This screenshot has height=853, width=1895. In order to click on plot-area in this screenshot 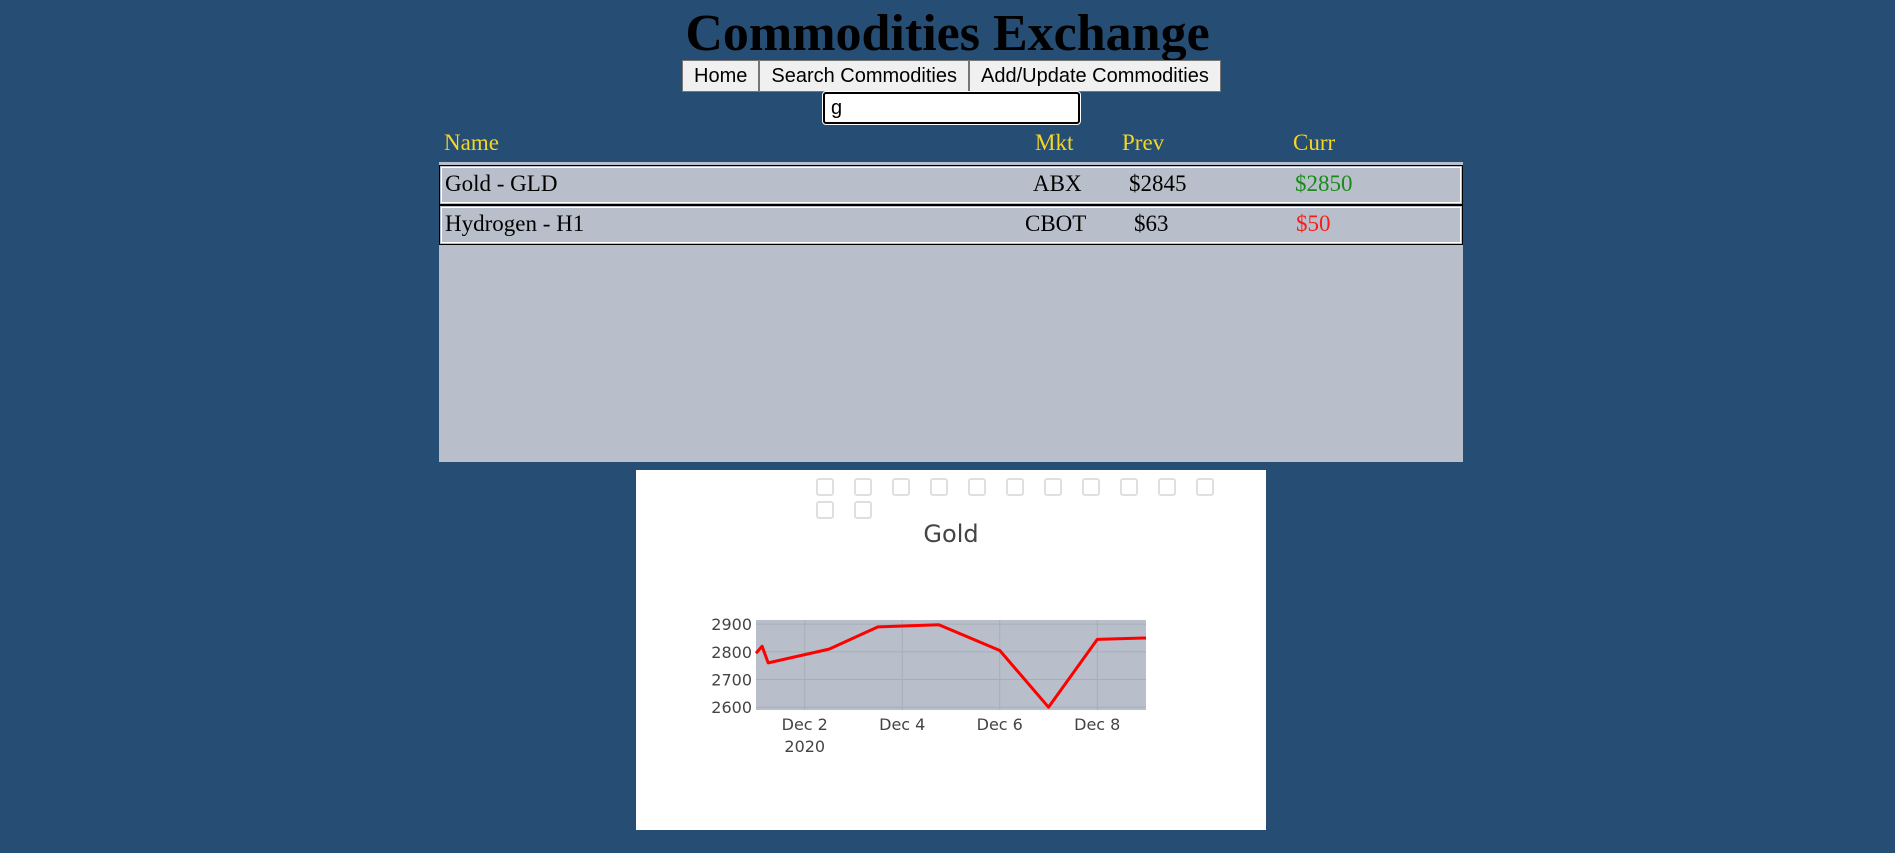, I will do `click(951, 665)`.